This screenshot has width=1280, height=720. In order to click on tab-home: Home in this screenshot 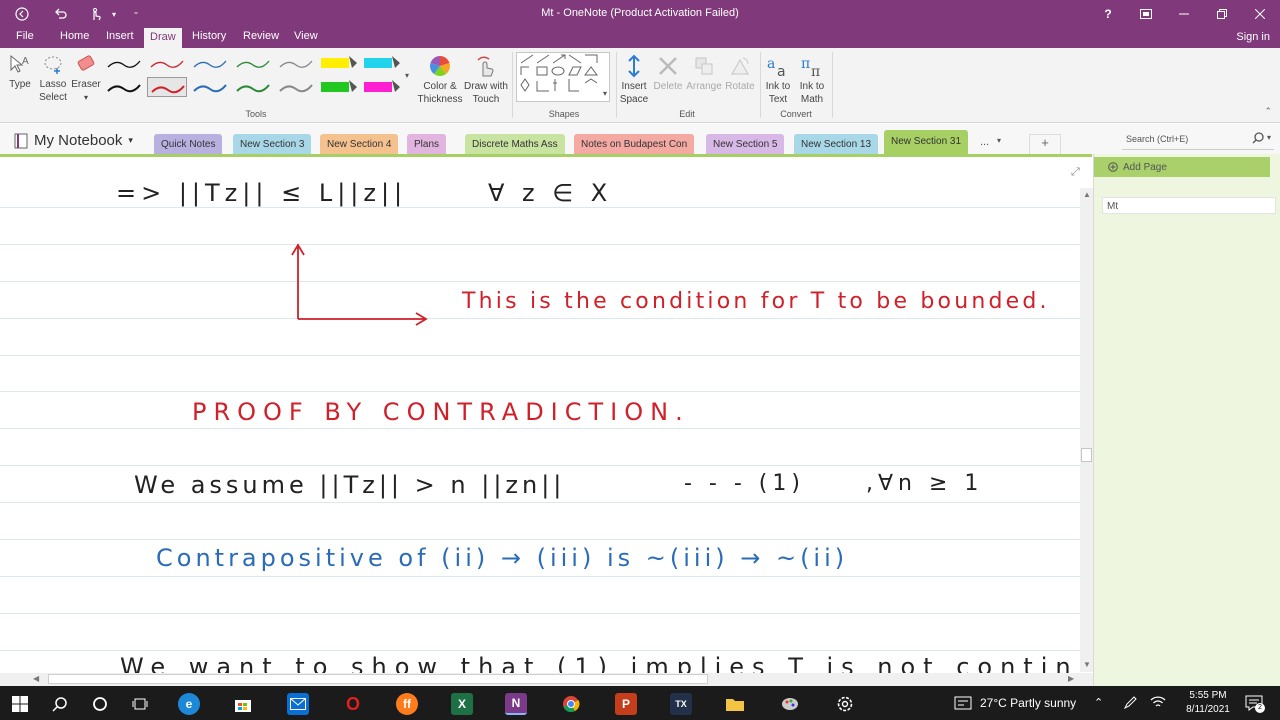, I will do `click(74, 36)`.